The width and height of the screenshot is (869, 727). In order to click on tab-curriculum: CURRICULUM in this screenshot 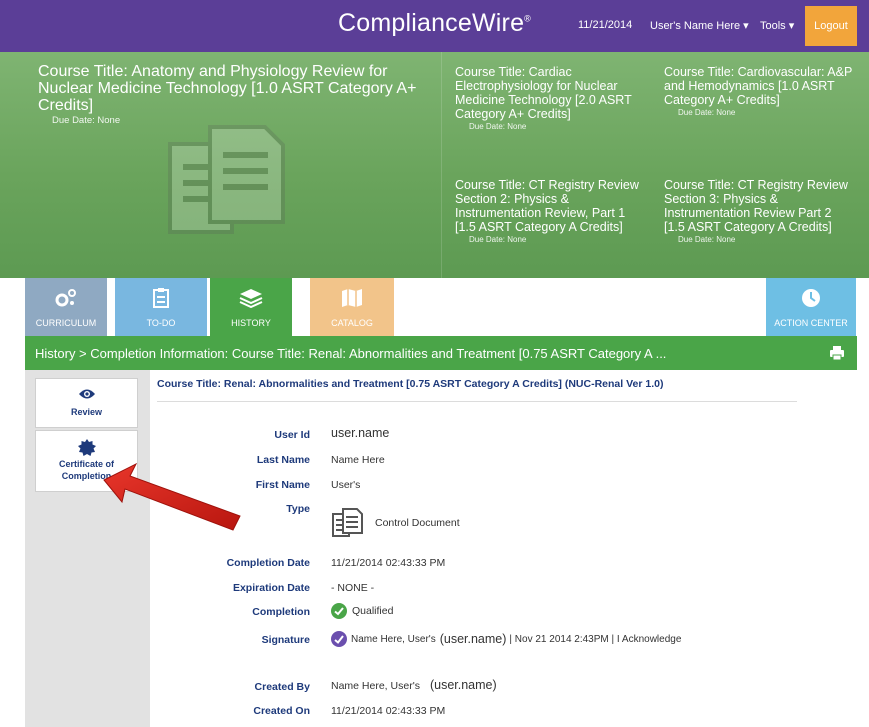, I will do `click(66, 307)`.